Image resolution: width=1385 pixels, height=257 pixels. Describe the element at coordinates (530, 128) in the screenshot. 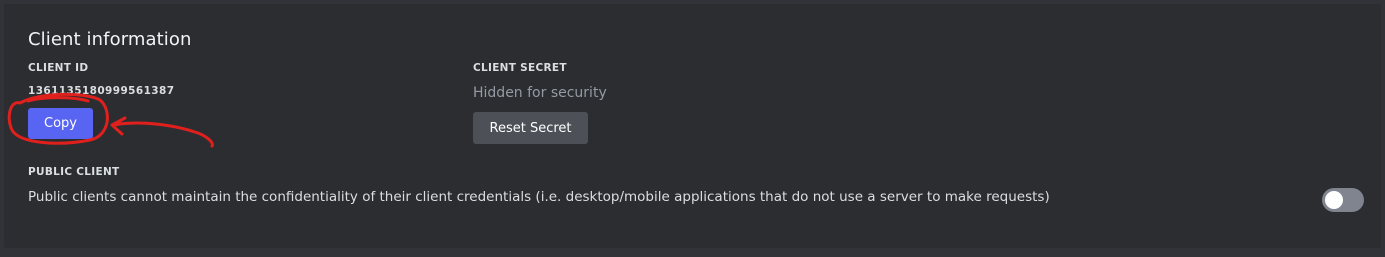

I see `reset-secret-button: Reset Secret` at that location.